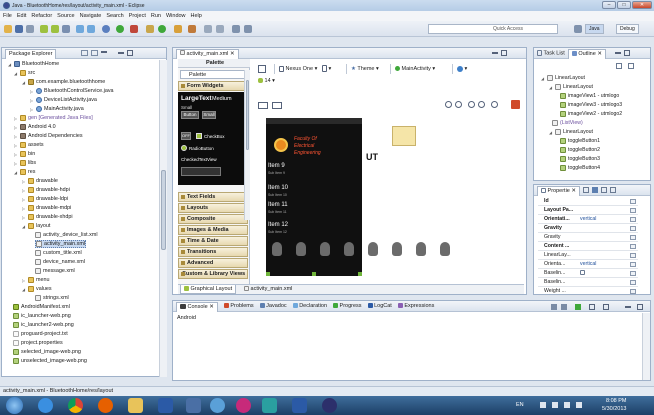 Image resolution: width=654 pixels, height=415 pixels. I want to click on emulate-real-size-icon, so click(263, 105).